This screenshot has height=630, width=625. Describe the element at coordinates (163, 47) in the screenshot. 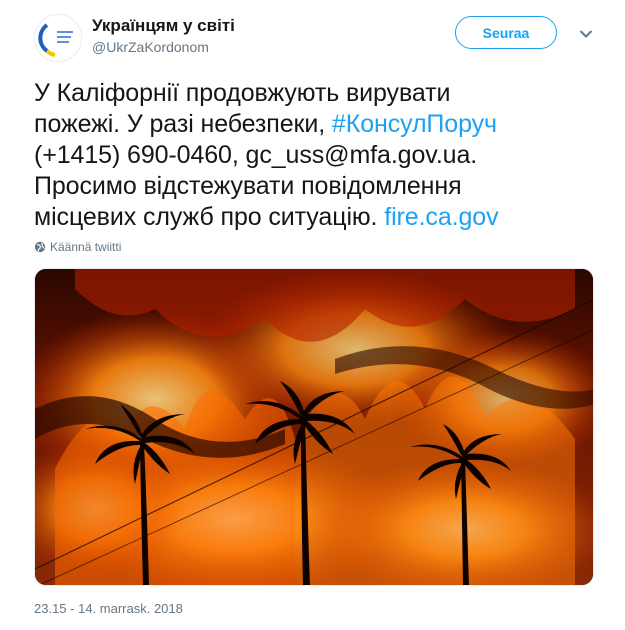

I see `author-handle: @UkrZaKordonom` at that location.